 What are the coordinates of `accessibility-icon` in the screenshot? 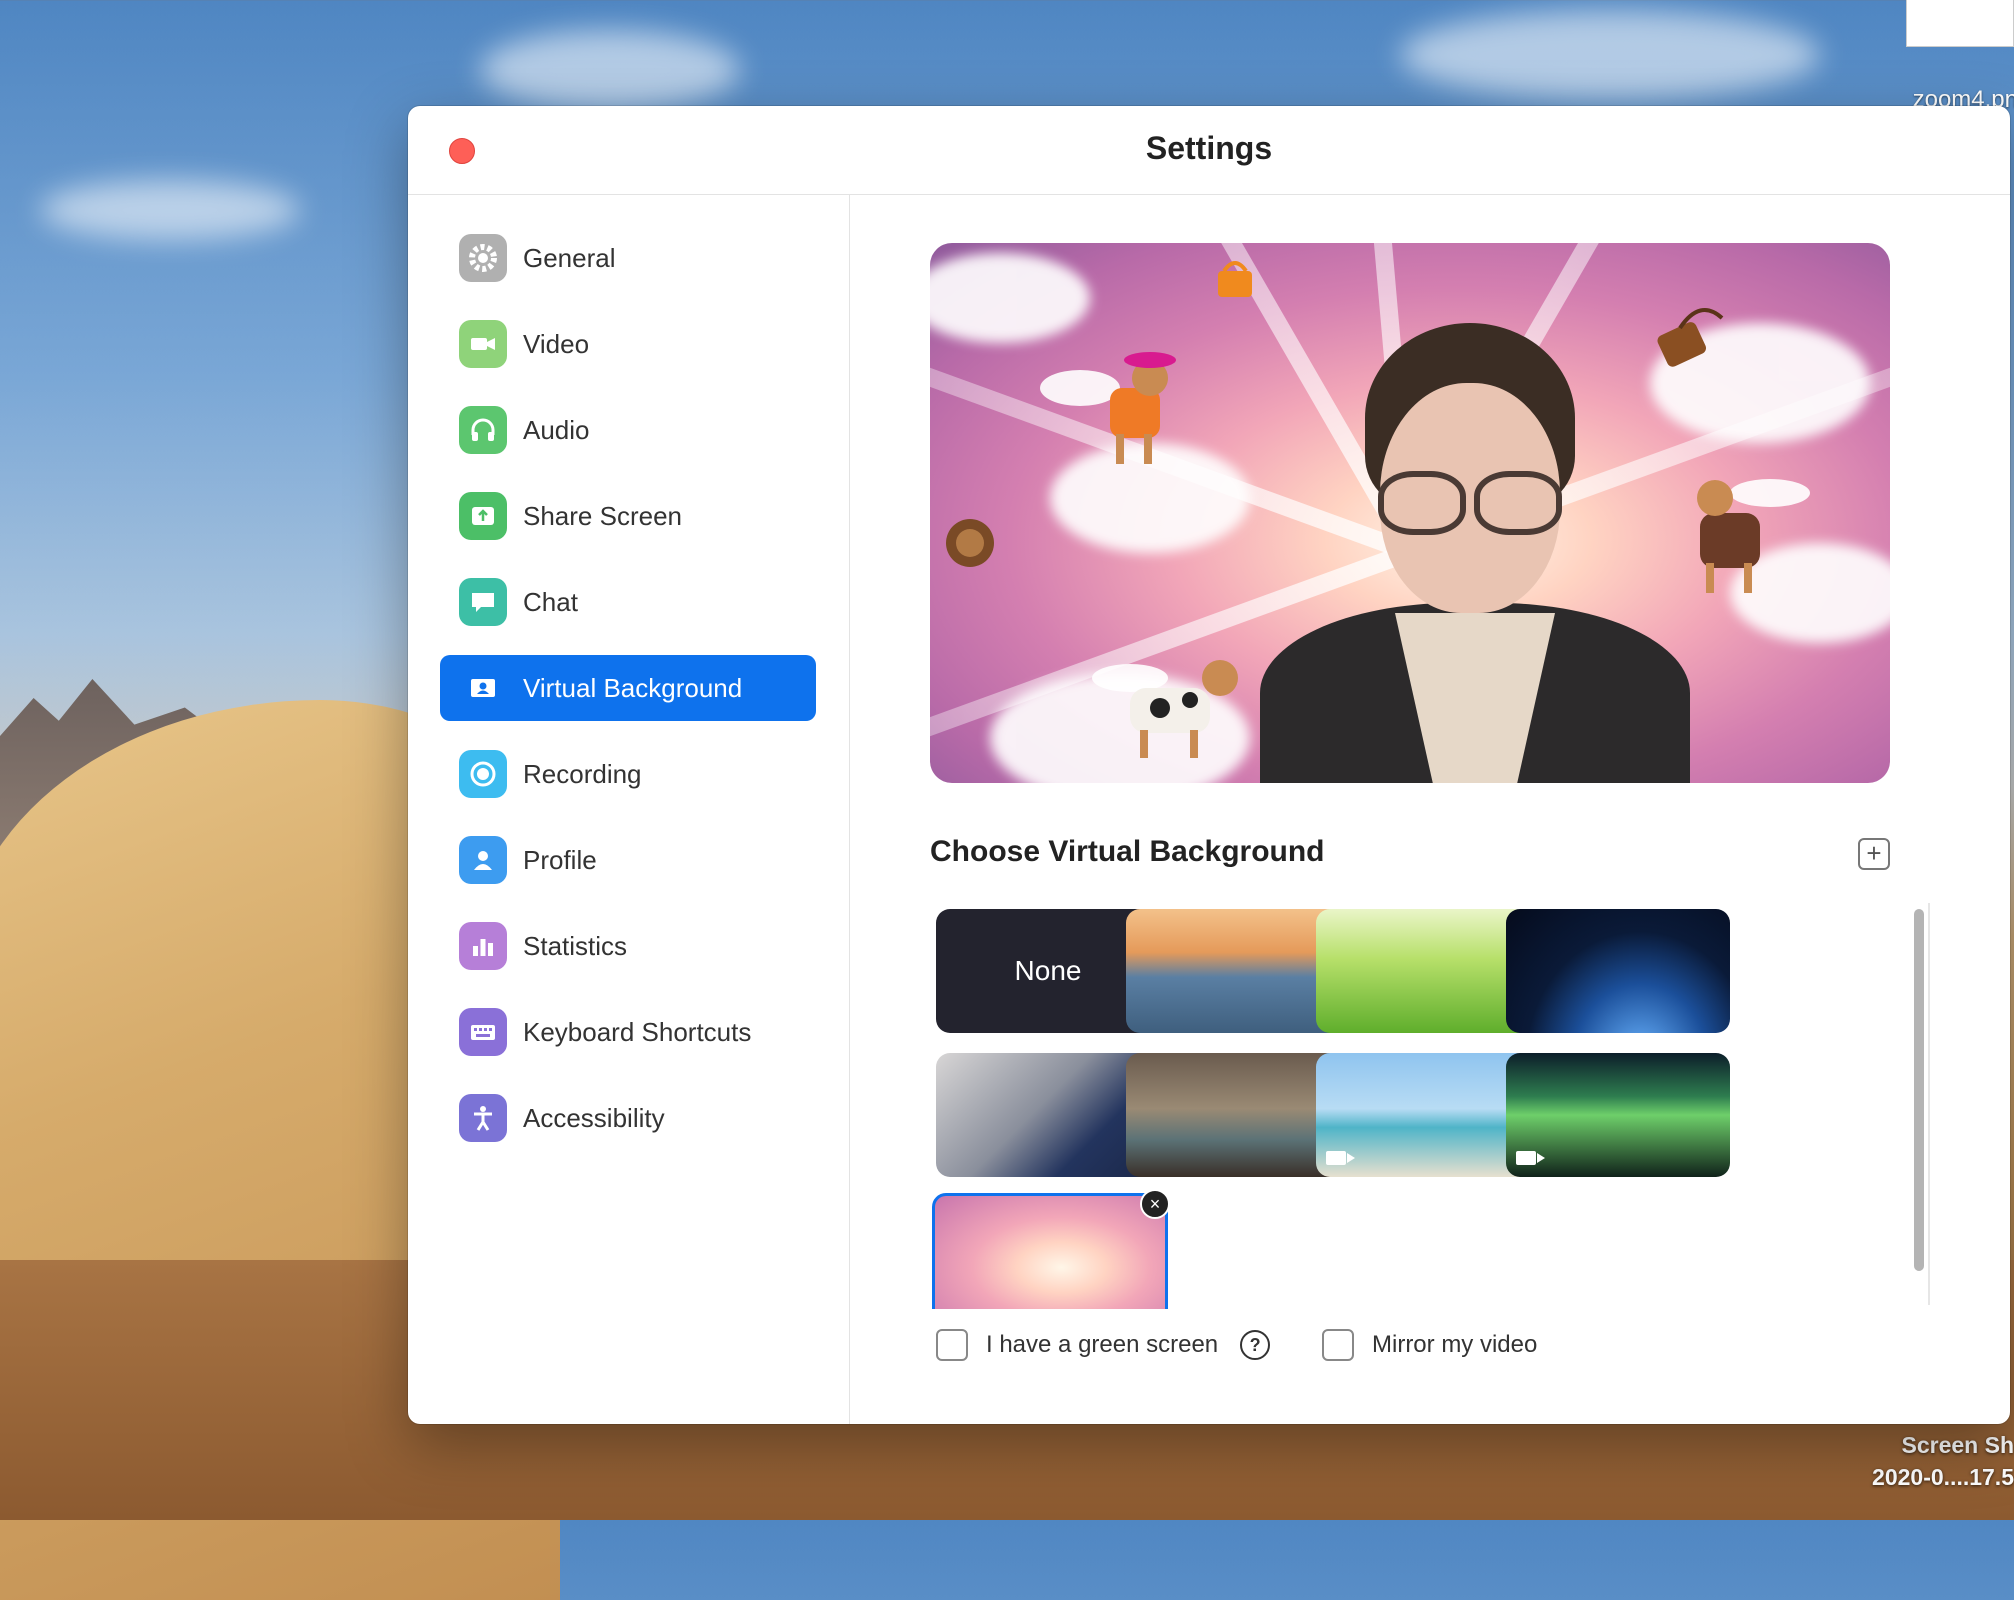 It's located at (483, 1118).